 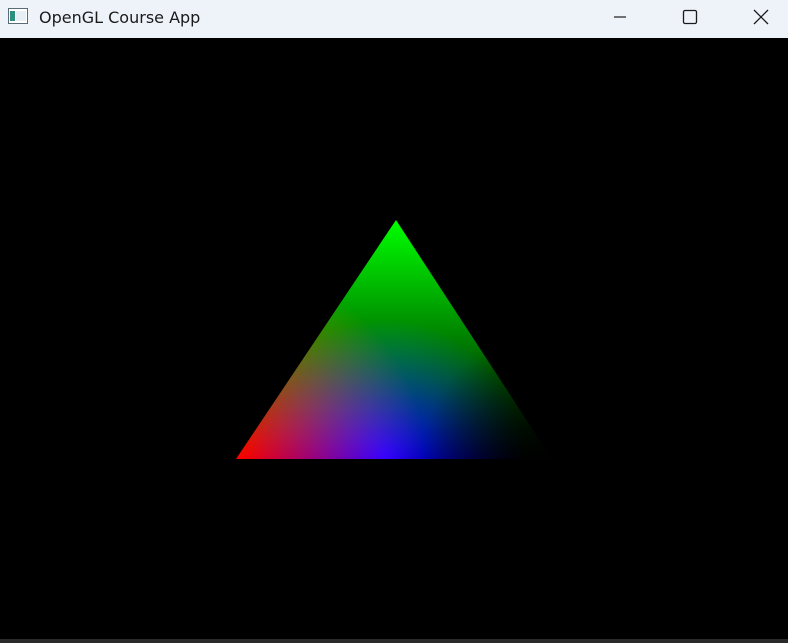 I want to click on maximize-button, so click(x=690, y=17).